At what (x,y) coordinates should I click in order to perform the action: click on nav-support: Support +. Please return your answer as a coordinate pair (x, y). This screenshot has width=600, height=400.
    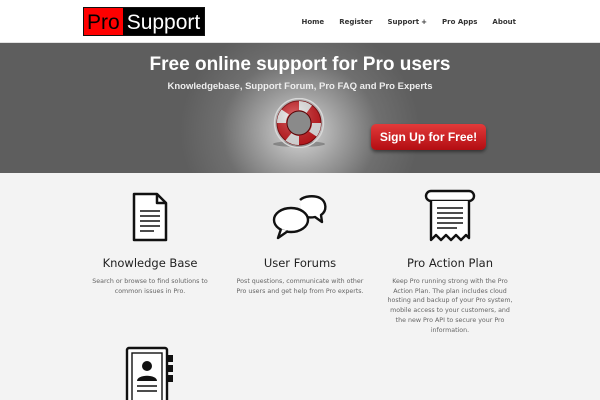
    Looking at the image, I should click on (407, 22).